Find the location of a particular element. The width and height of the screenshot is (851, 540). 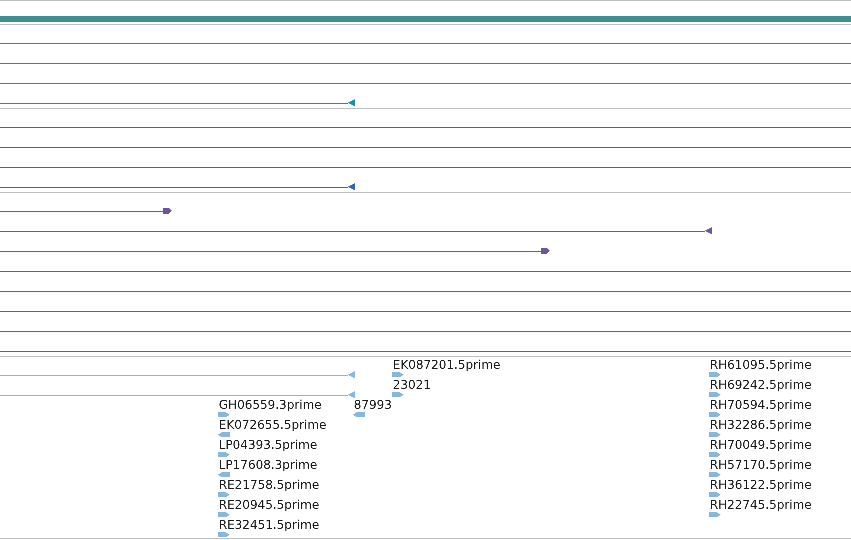

feature-label: RH70049.5prime is located at coordinates (761, 445).